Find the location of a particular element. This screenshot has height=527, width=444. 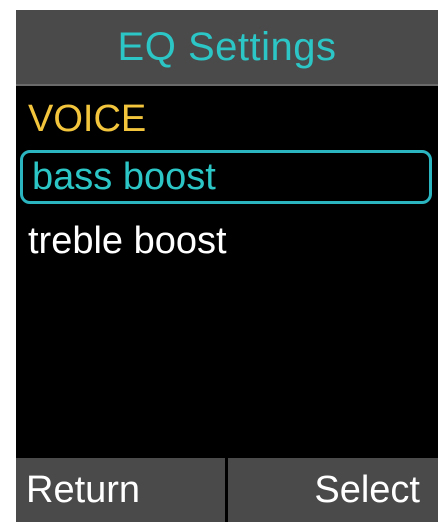

soft-key-bar: Return Select is located at coordinates (227, 490).